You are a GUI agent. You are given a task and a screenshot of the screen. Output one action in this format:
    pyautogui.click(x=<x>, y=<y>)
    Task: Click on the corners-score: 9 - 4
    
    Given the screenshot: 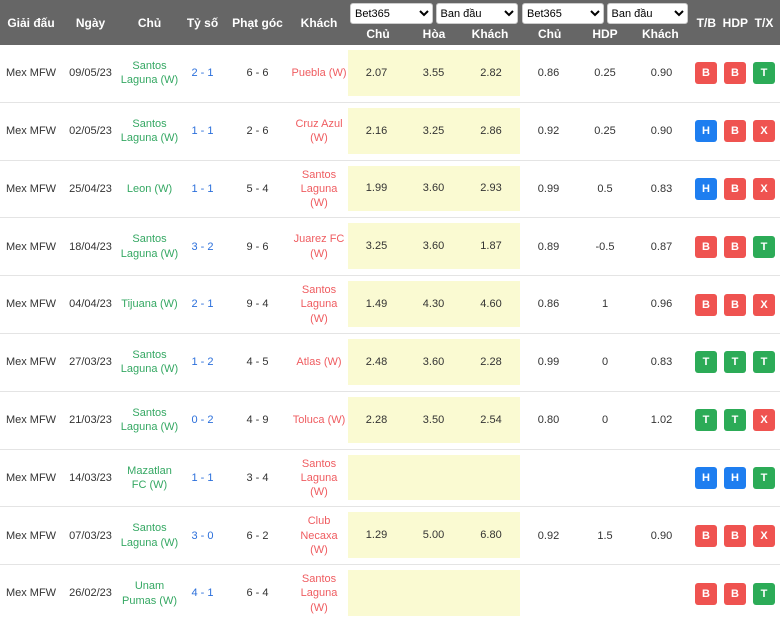 What is the action you would take?
    pyautogui.click(x=257, y=304)
    